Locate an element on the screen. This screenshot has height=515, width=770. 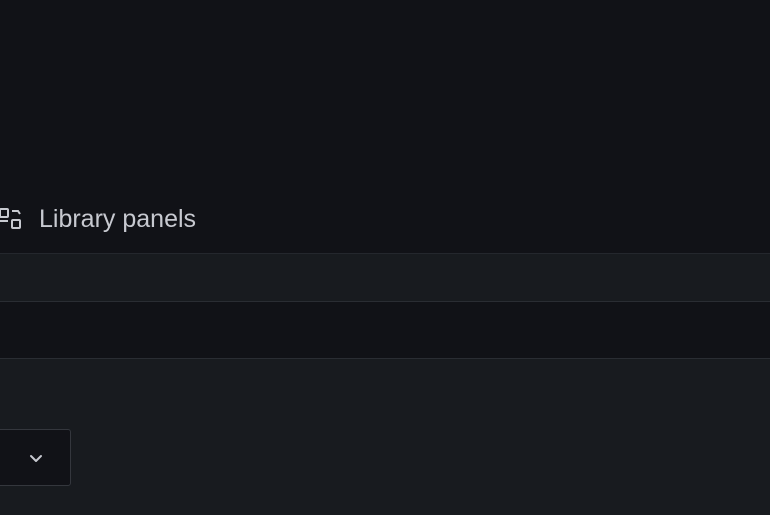
dropdown-select is located at coordinates (35, 457).